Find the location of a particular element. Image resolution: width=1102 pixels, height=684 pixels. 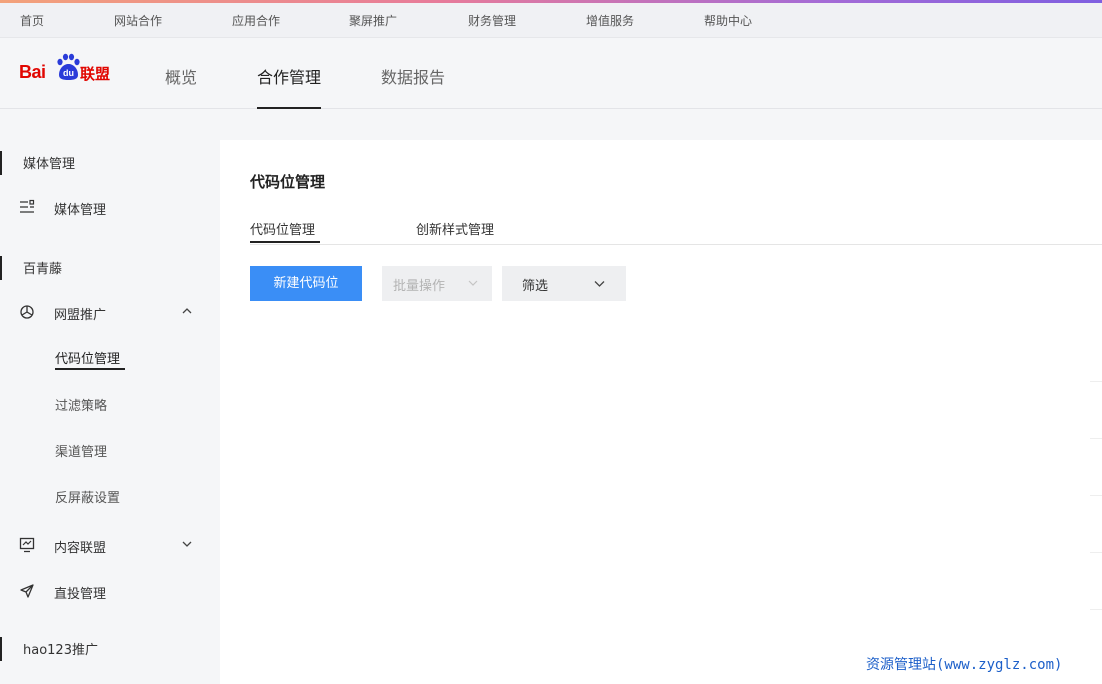

new-code-position-button: 新建代码位 is located at coordinates (306, 283).